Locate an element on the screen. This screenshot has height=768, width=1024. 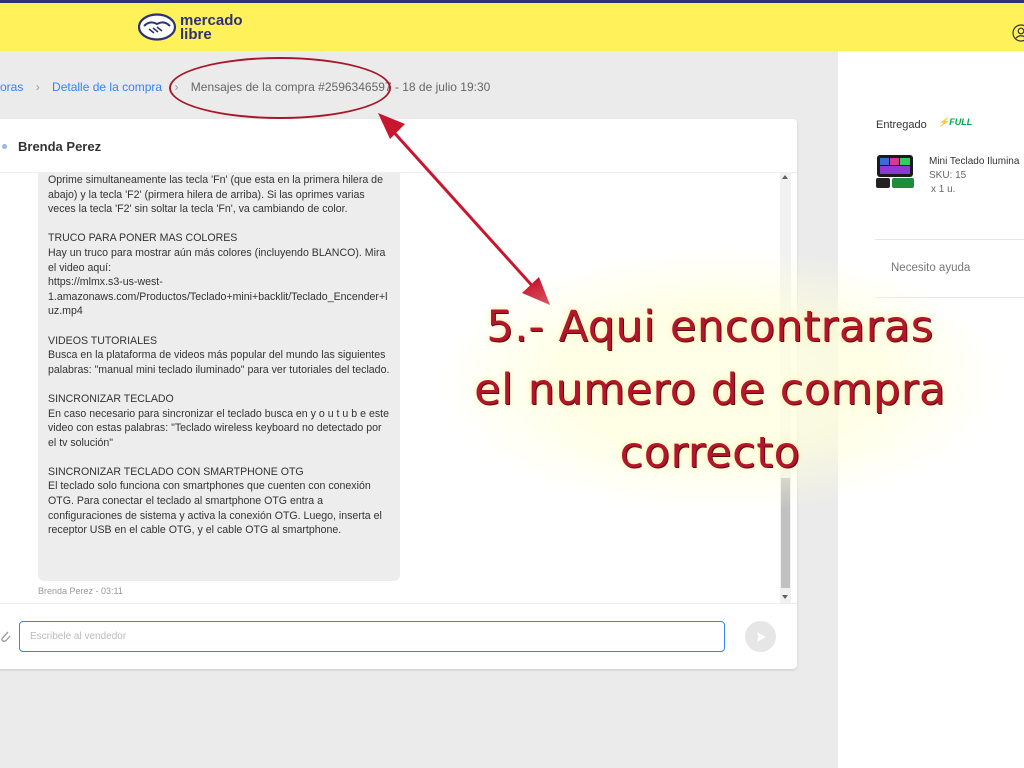
annotation-line-3: correcto is located at coordinates (710, 453).